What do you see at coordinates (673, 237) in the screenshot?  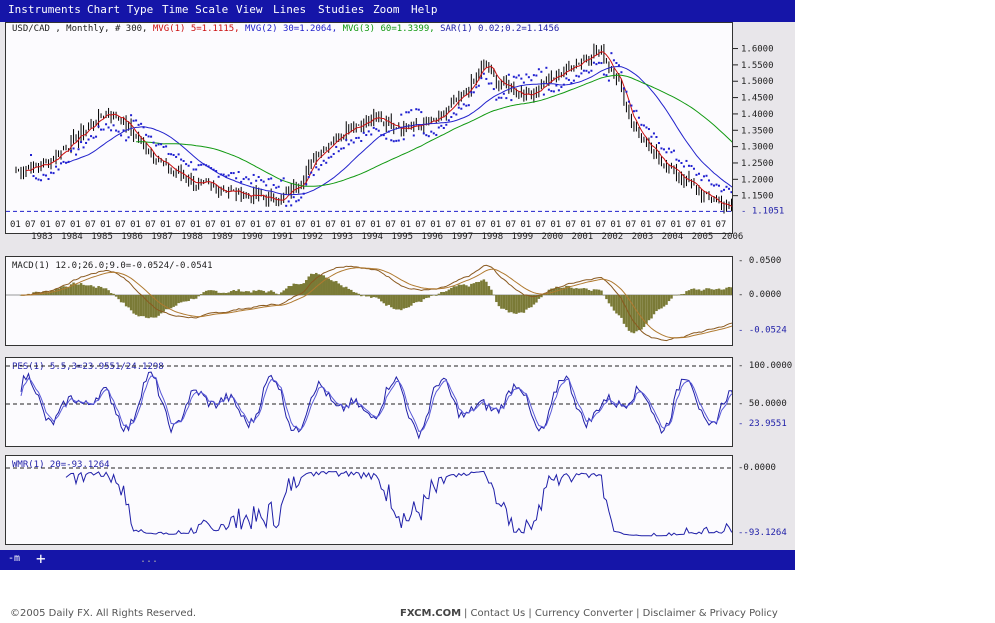 I see `year-tick-label: 2004` at bounding box center [673, 237].